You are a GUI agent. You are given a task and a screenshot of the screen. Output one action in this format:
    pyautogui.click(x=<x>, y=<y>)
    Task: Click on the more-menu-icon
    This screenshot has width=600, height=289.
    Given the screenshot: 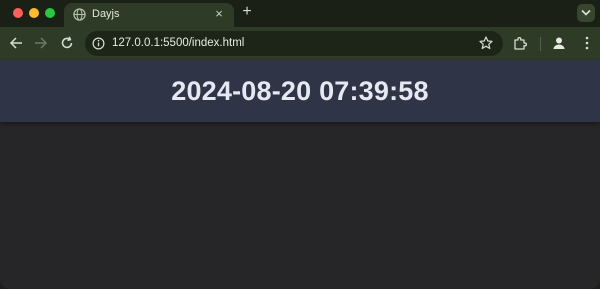 What is the action you would take?
    pyautogui.click(x=587, y=43)
    